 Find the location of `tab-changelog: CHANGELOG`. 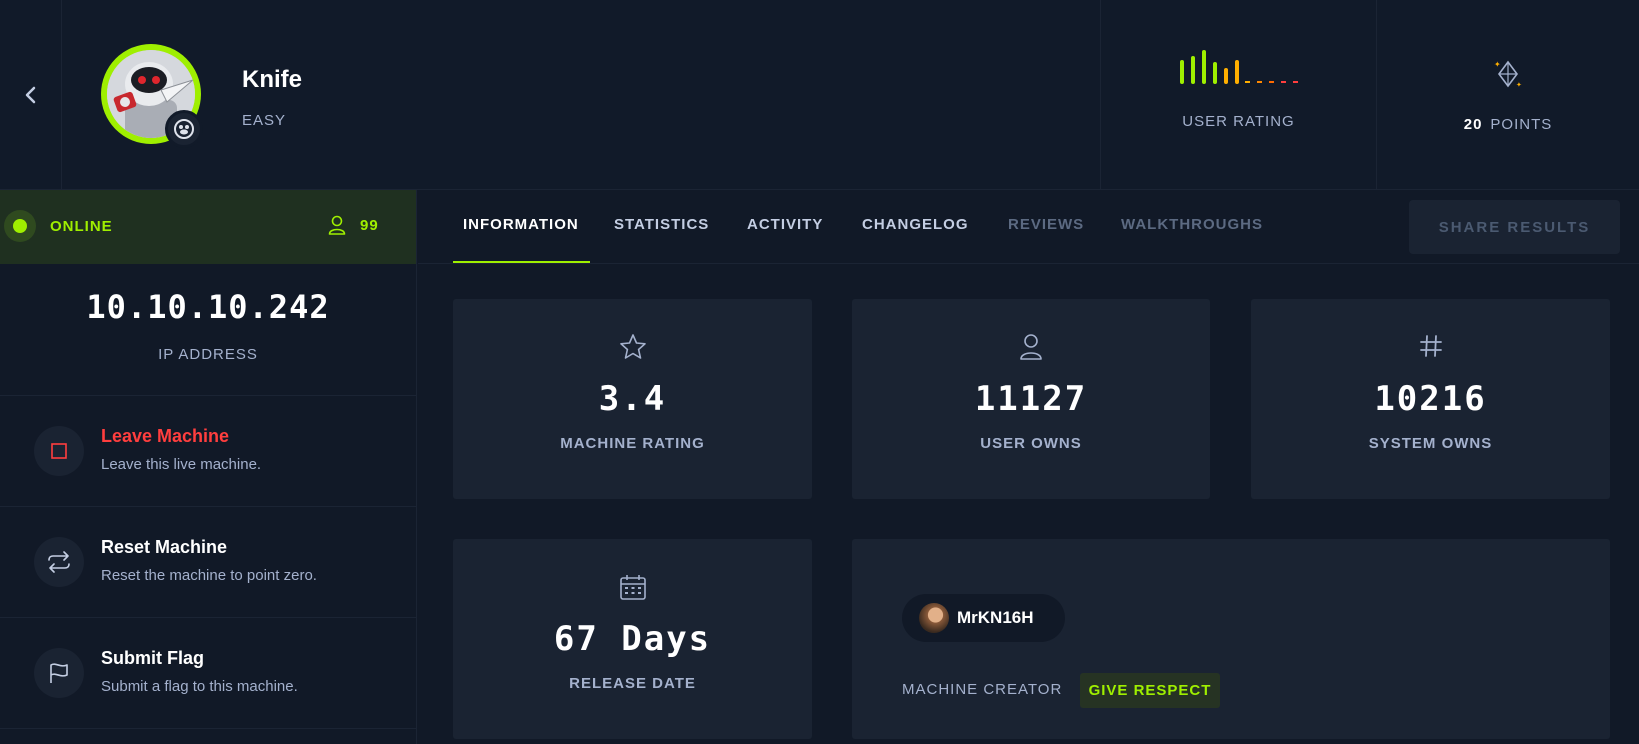

tab-changelog: CHANGELOG is located at coordinates (915, 226).